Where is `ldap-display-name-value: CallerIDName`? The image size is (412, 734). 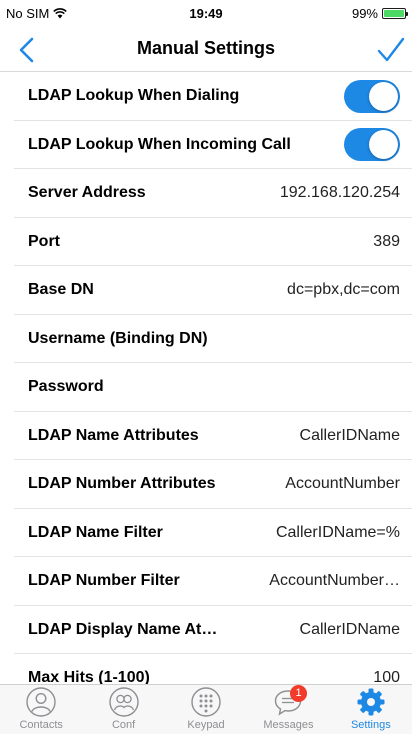 ldap-display-name-value: CallerIDName is located at coordinates (308, 630).